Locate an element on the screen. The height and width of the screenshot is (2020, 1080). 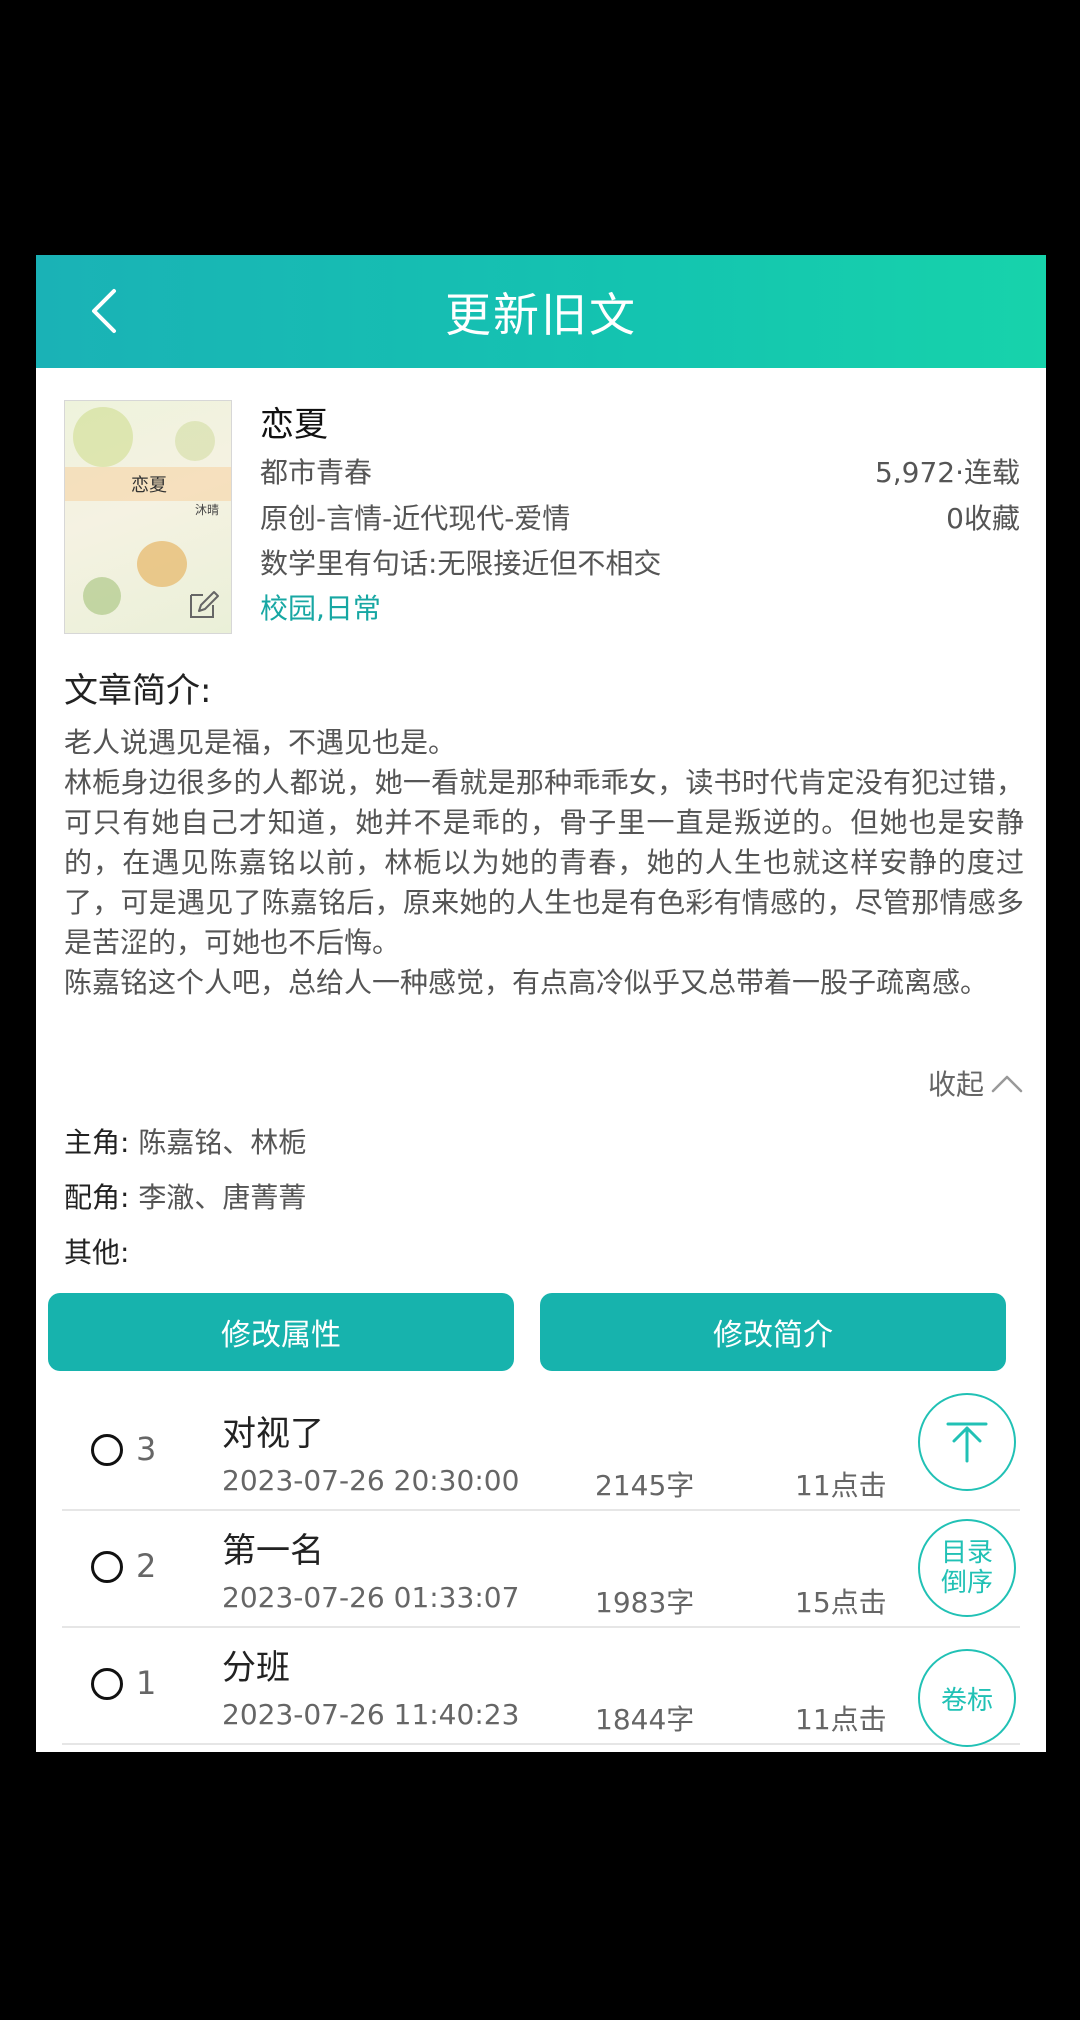
book-cover: 恋夏 沐晴 is located at coordinates (148, 517).